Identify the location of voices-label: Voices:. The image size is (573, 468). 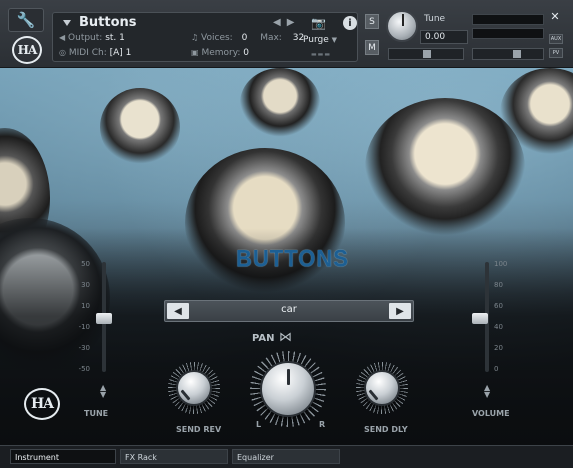
(217, 38).